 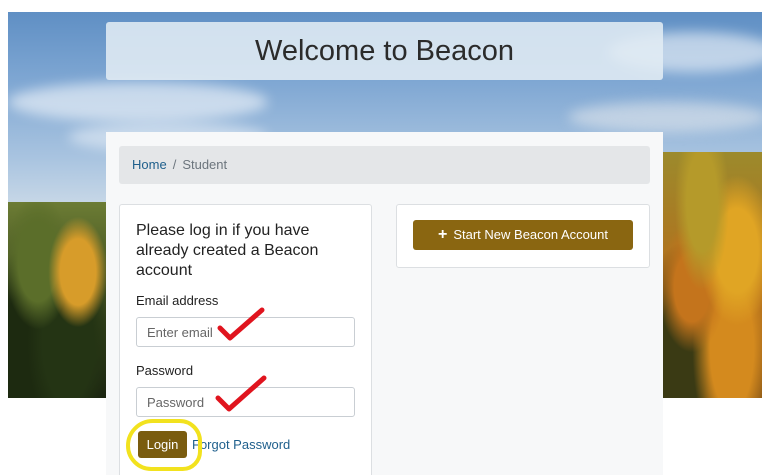 What do you see at coordinates (384, 165) in the screenshot?
I see `breadcrumb: Home / Student` at bounding box center [384, 165].